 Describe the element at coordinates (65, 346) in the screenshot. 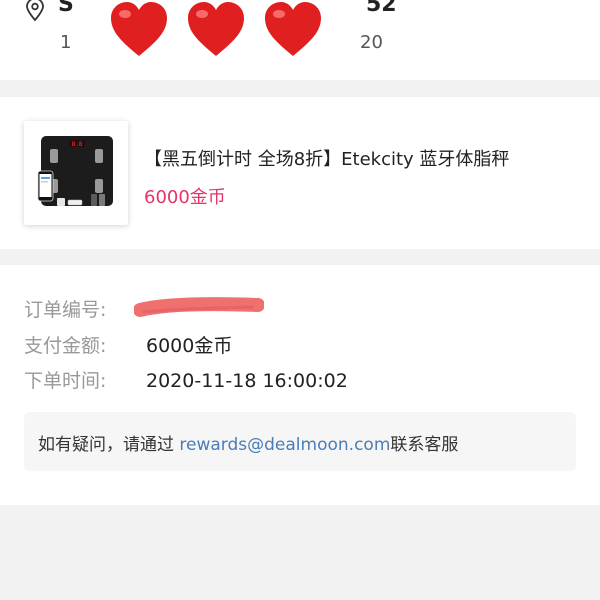

I see `payment-amount-label: 支付金额:` at that location.